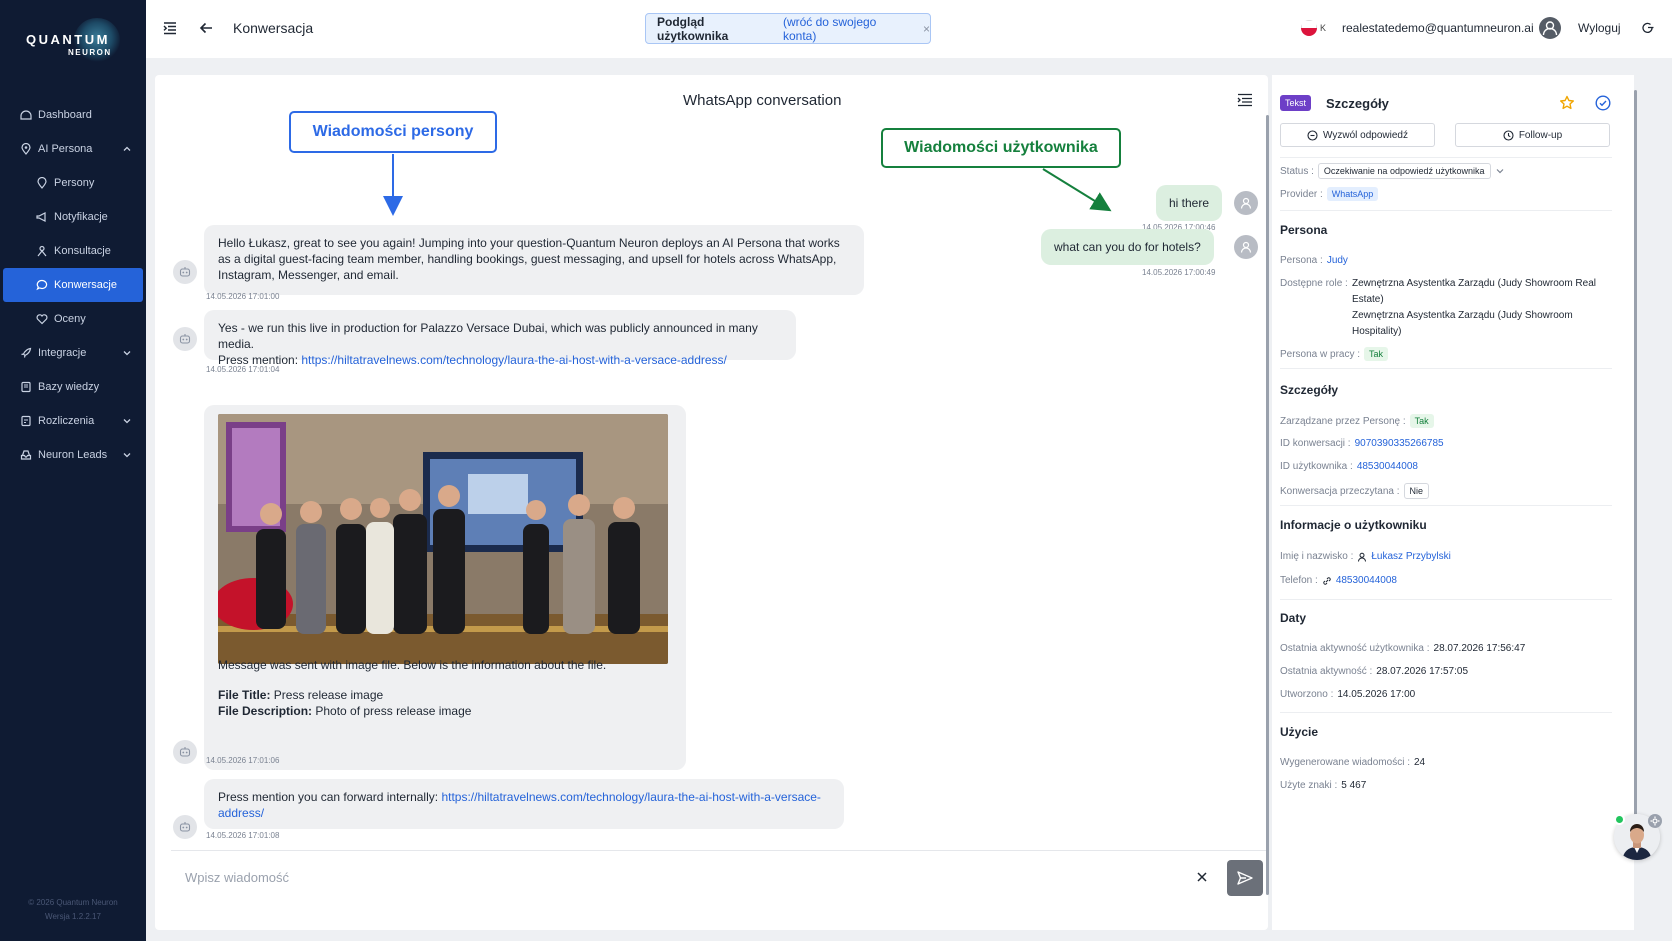 This screenshot has width=1672, height=941. I want to click on location-icon, so click(26, 149).